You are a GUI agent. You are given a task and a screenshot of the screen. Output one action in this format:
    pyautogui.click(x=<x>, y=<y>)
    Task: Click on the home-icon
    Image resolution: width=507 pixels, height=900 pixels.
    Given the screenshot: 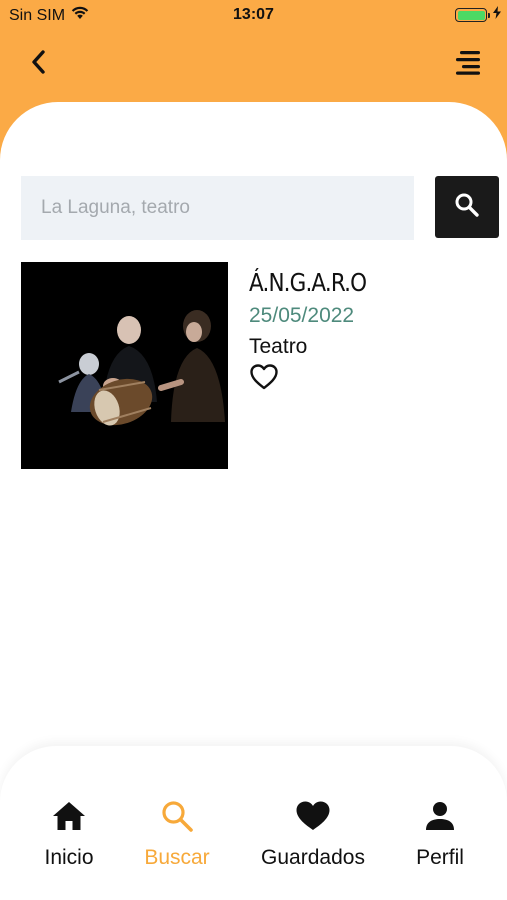 What is the action you would take?
    pyautogui.click(x=69, y=816)
    